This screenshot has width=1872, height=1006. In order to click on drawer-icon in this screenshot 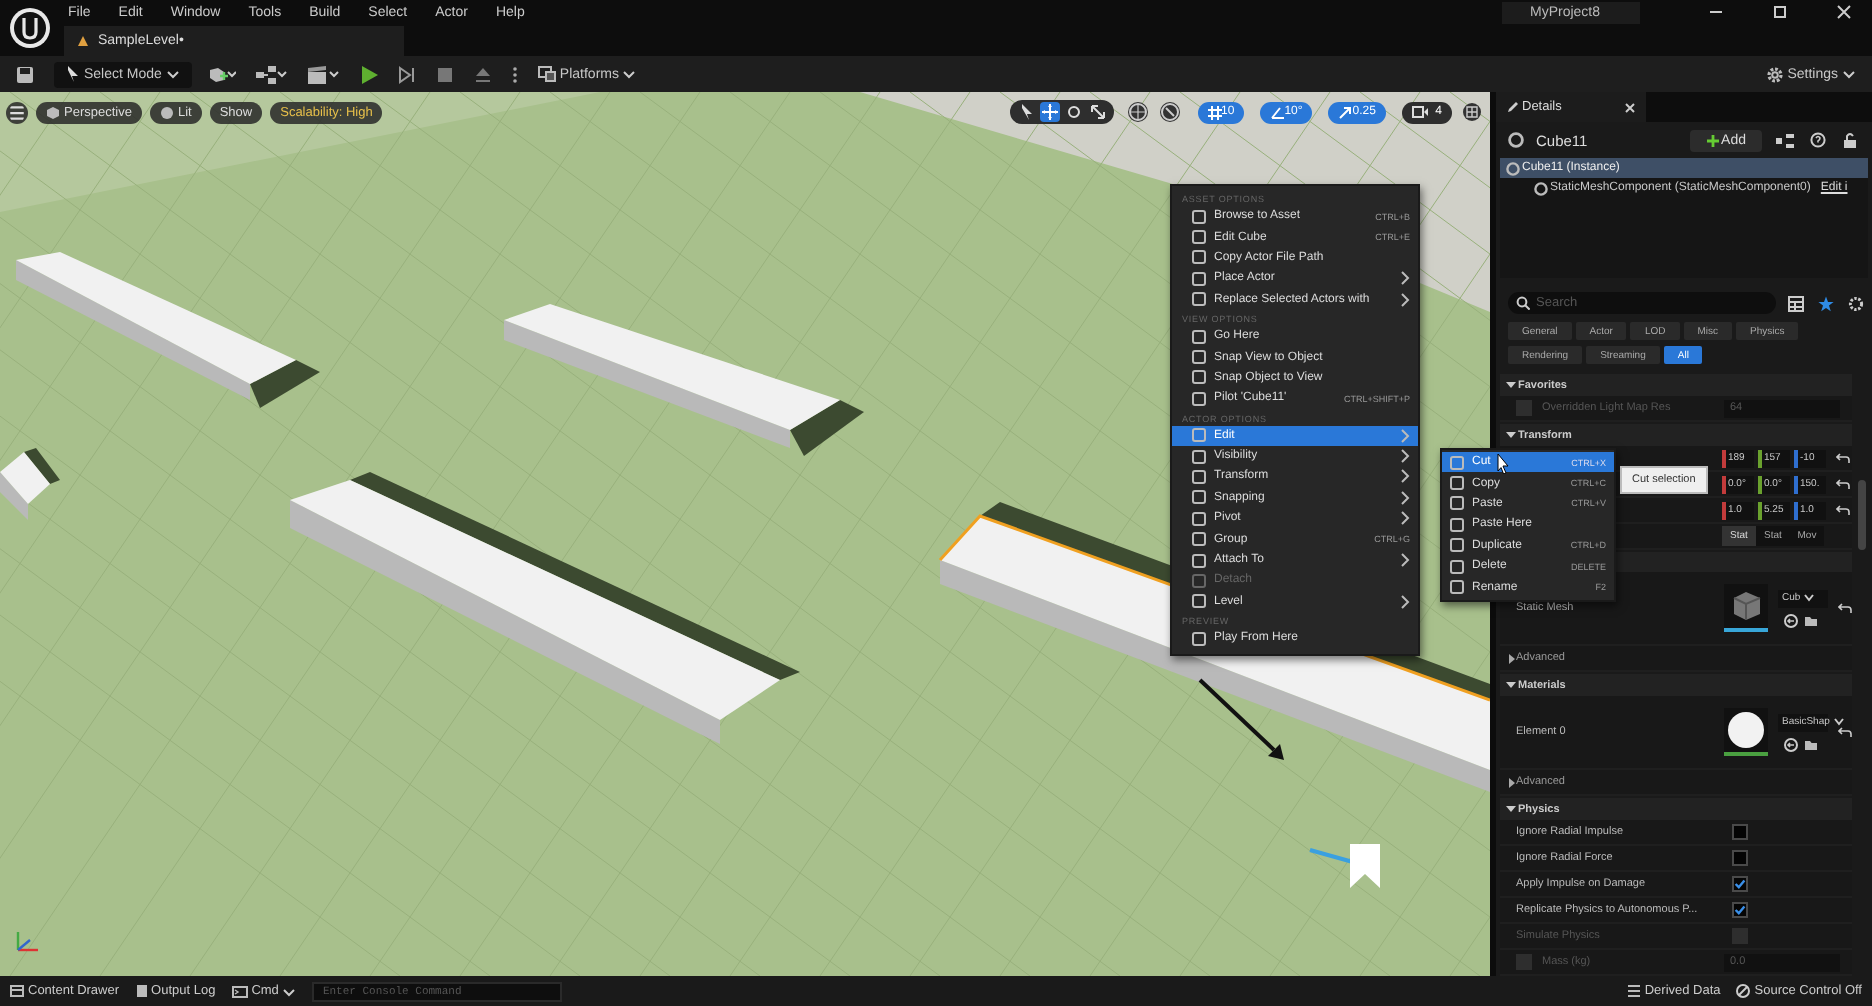, I will do `click(17, 991)`.